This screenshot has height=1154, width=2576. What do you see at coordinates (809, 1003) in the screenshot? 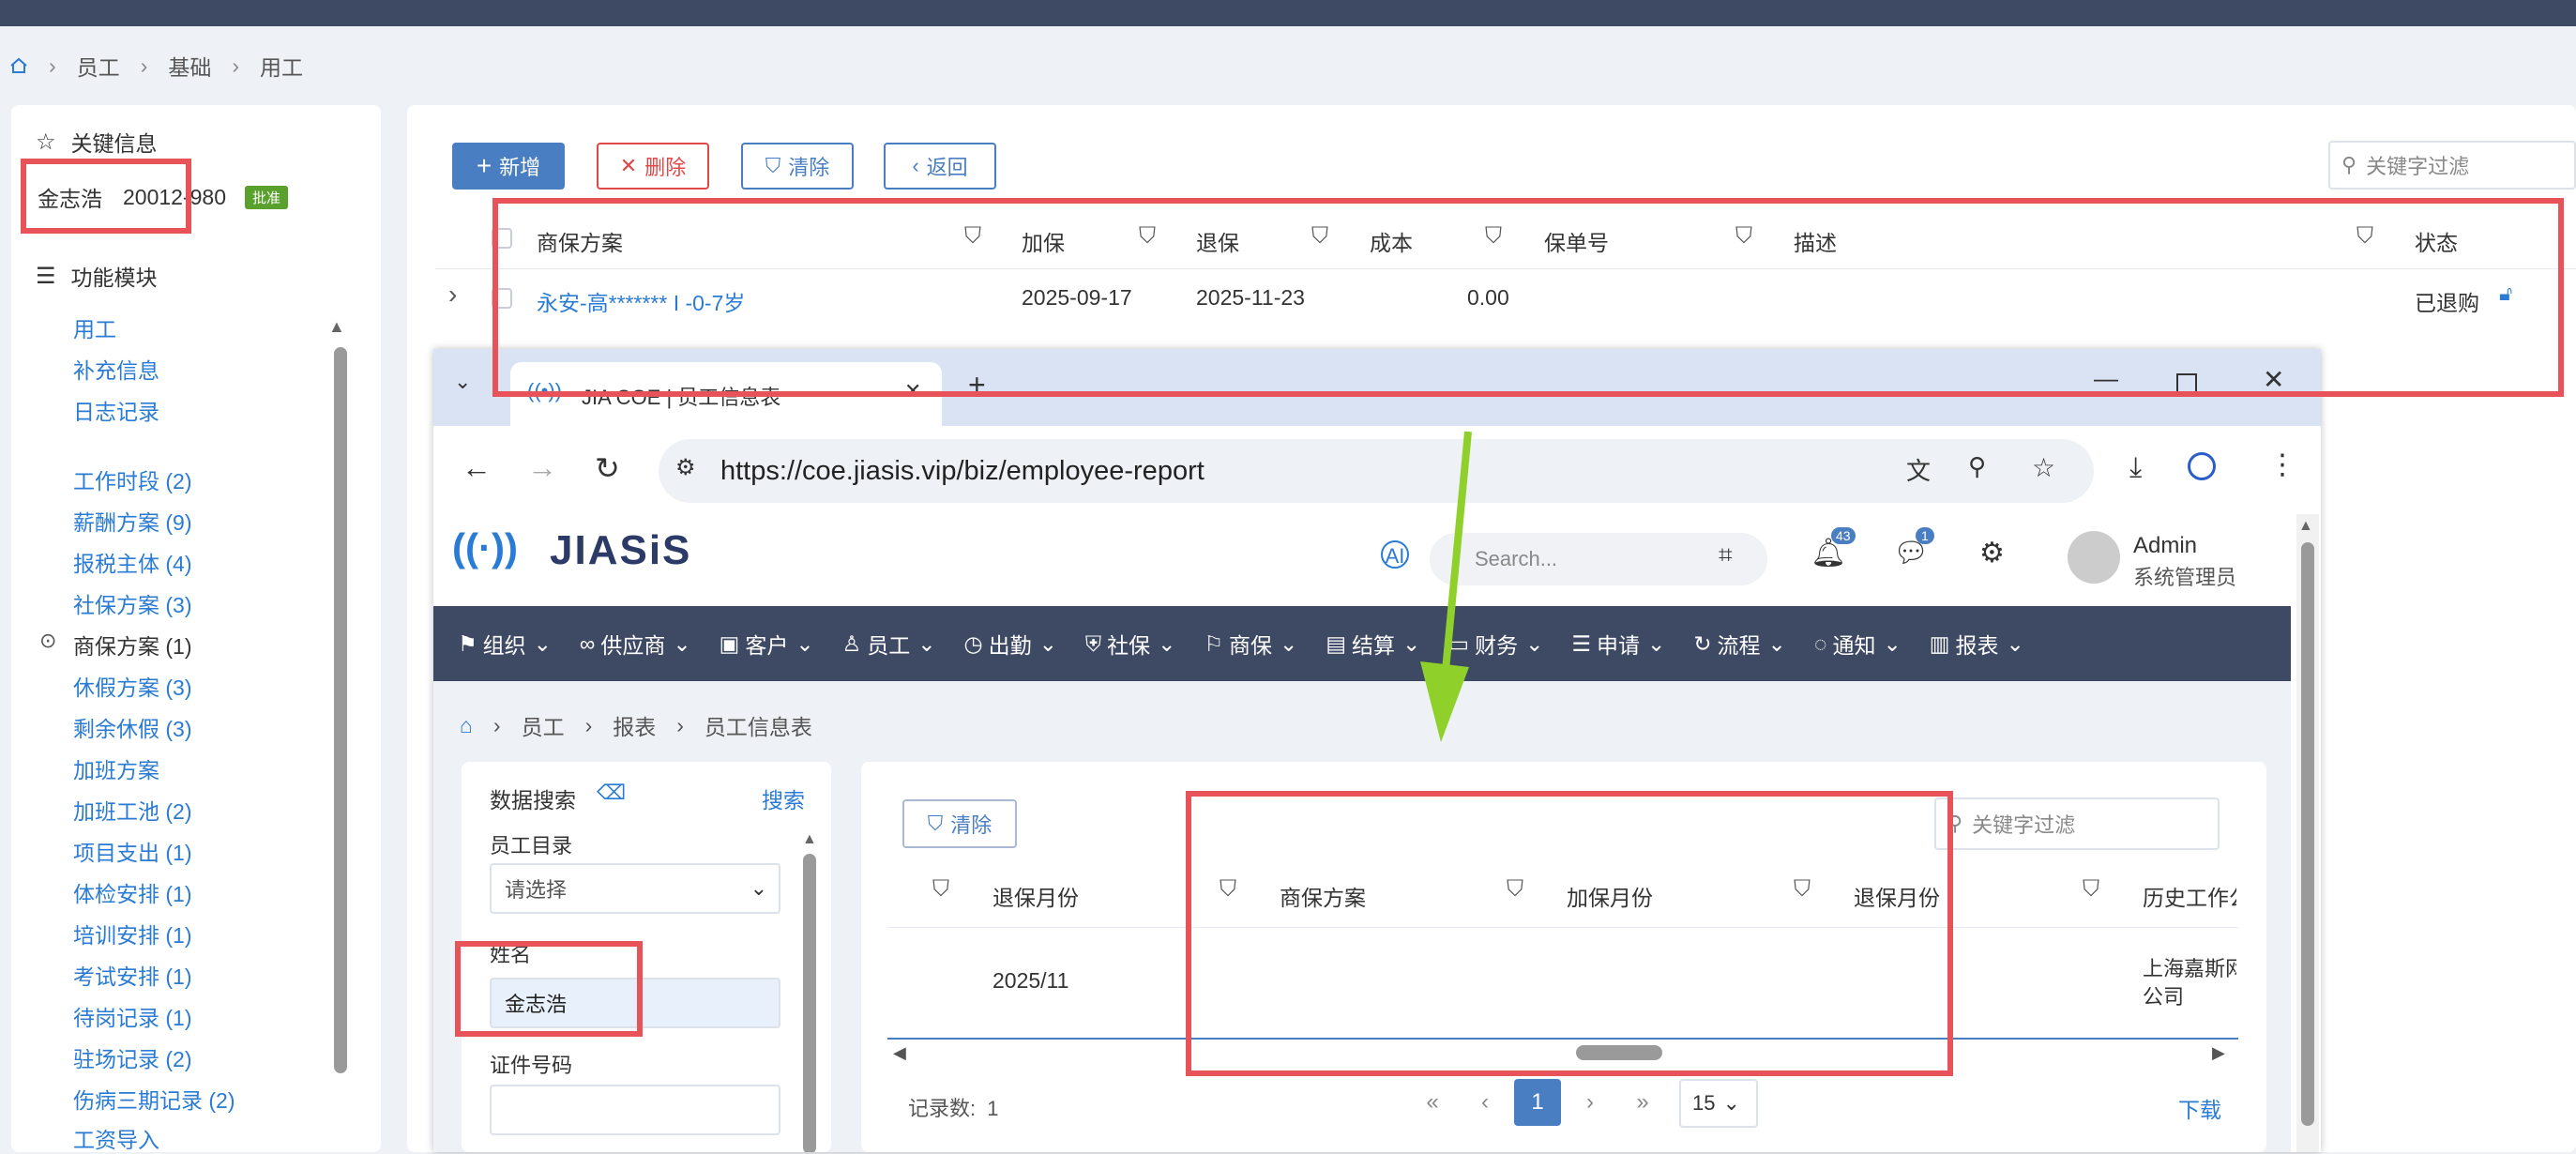
I see `search-panel-scrollbar` at bounding box center [809, 1003].